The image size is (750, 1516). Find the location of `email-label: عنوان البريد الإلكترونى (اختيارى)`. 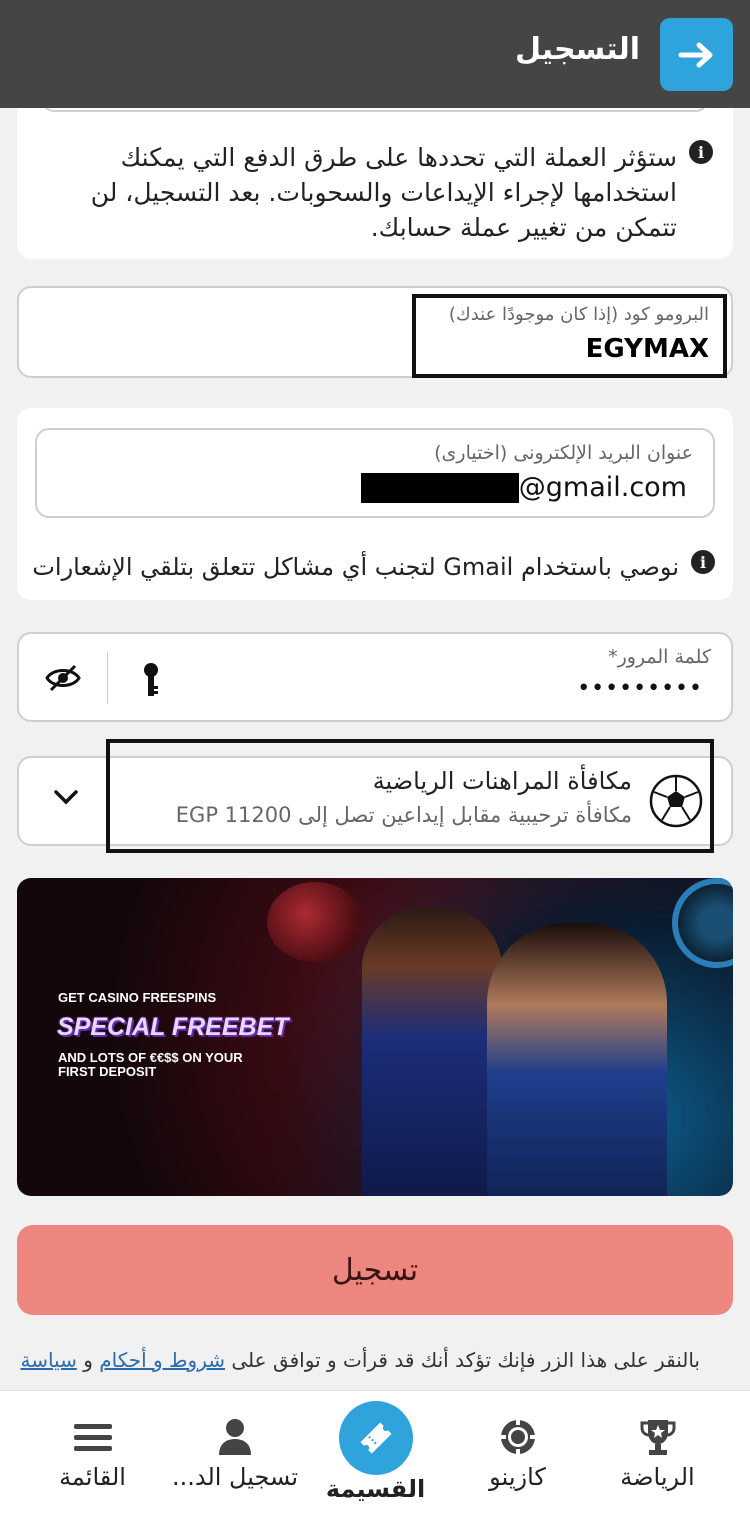

email-label: عنوان البريد الإلكترونى (اختيارى) is located at coordinates (563, 453).